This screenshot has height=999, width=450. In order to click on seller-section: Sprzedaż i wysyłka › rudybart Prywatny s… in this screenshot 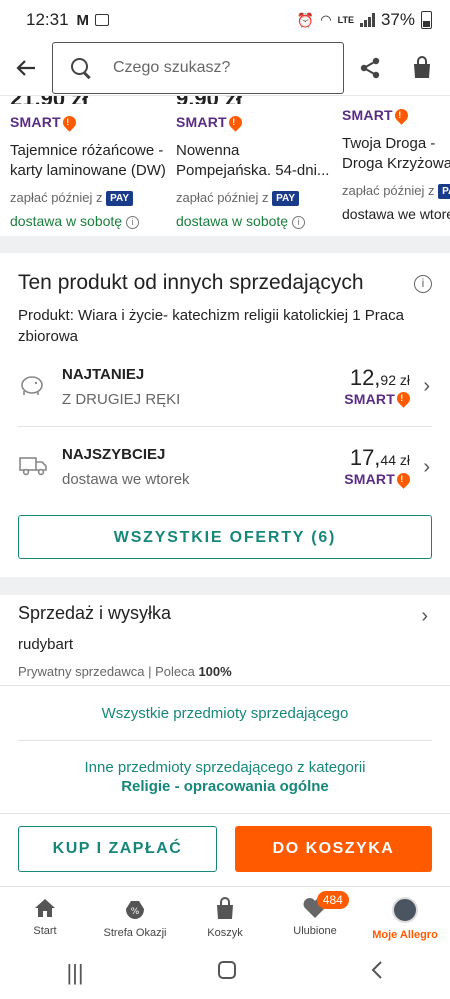, I will do `click(225, 637)`.